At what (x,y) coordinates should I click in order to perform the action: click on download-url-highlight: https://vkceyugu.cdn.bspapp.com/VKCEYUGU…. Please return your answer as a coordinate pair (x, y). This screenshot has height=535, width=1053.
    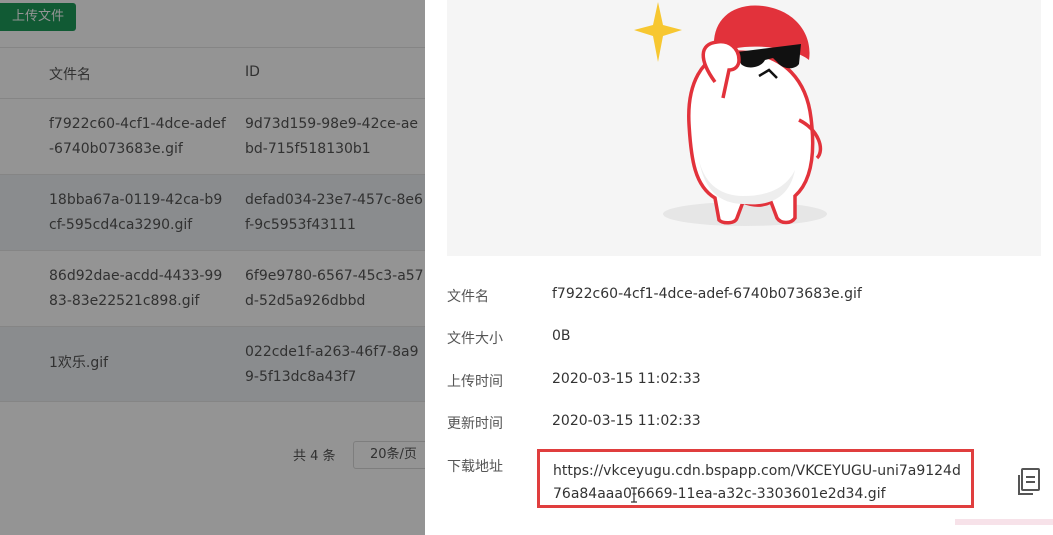
    Looking at the image, I should click on (755, 478).